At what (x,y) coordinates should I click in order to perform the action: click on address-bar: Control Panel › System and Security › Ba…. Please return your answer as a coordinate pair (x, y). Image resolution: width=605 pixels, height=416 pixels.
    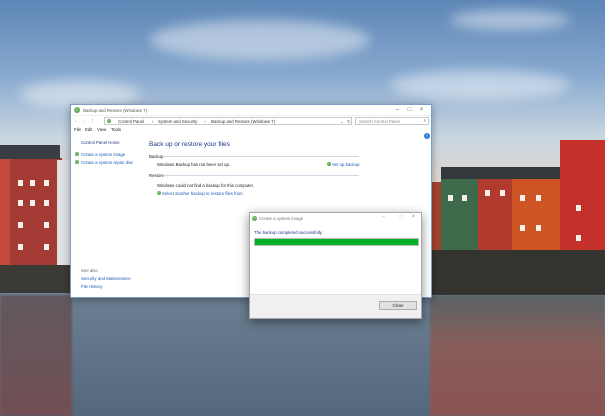
    Looking at the image, I should click on (228, 121).